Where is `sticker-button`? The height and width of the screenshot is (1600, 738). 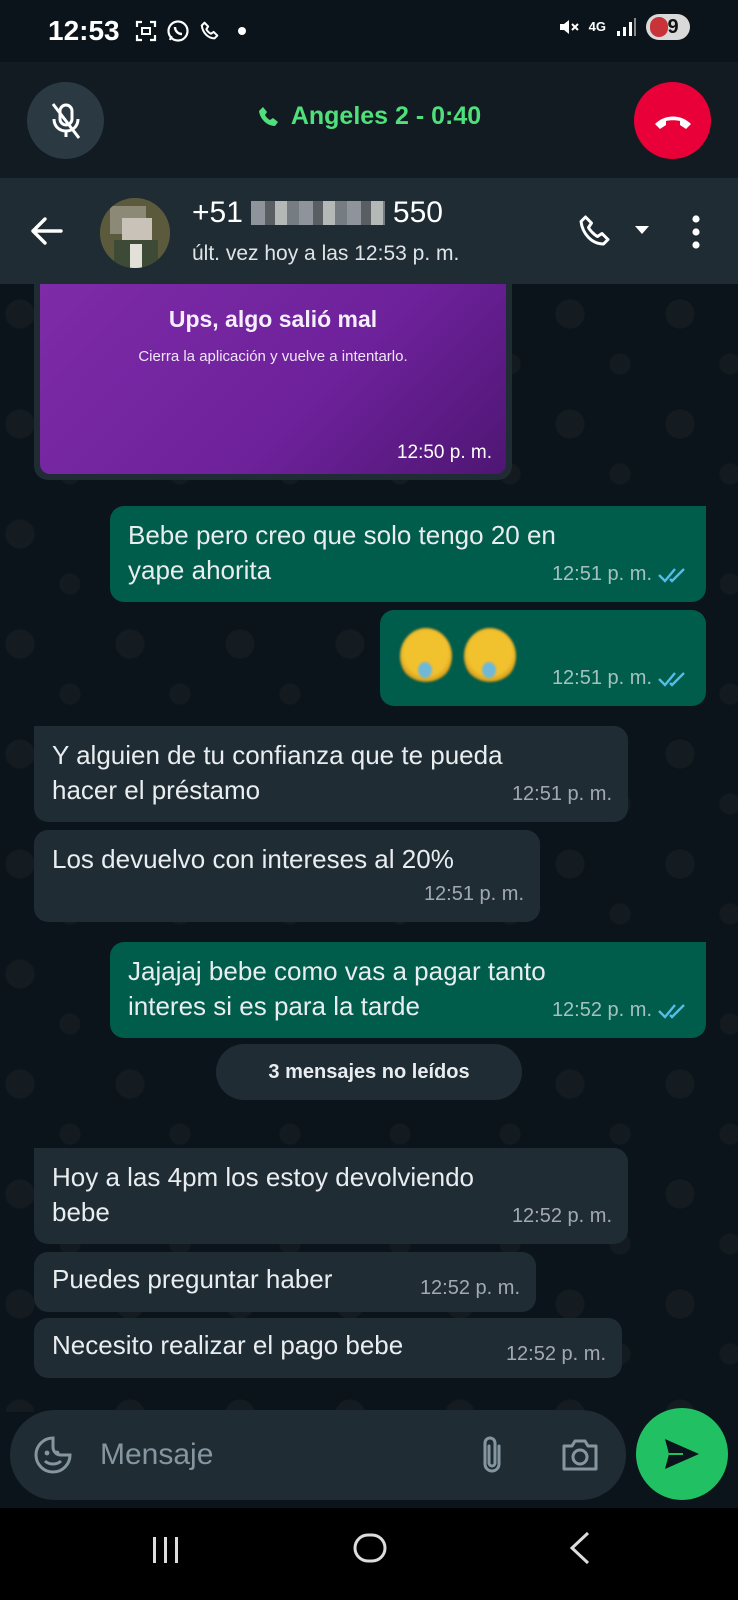
sticker-button is located at coordinates (53, 1455).